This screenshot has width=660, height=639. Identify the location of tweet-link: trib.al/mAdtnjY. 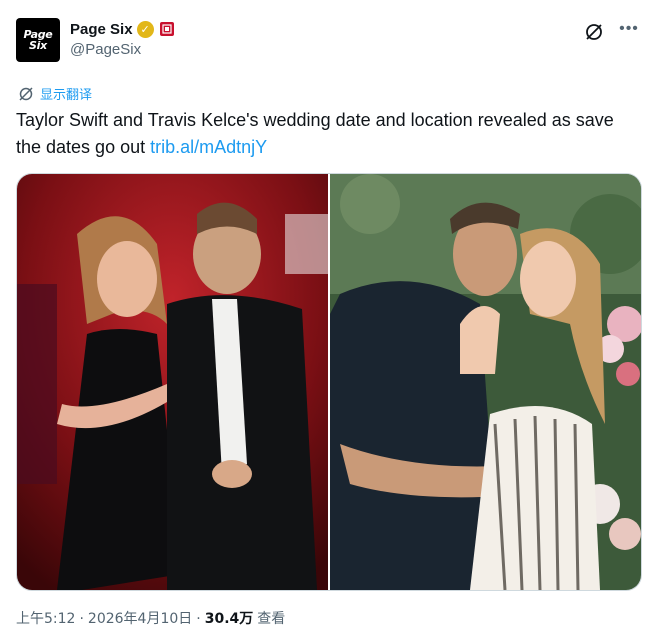
(208, 147).